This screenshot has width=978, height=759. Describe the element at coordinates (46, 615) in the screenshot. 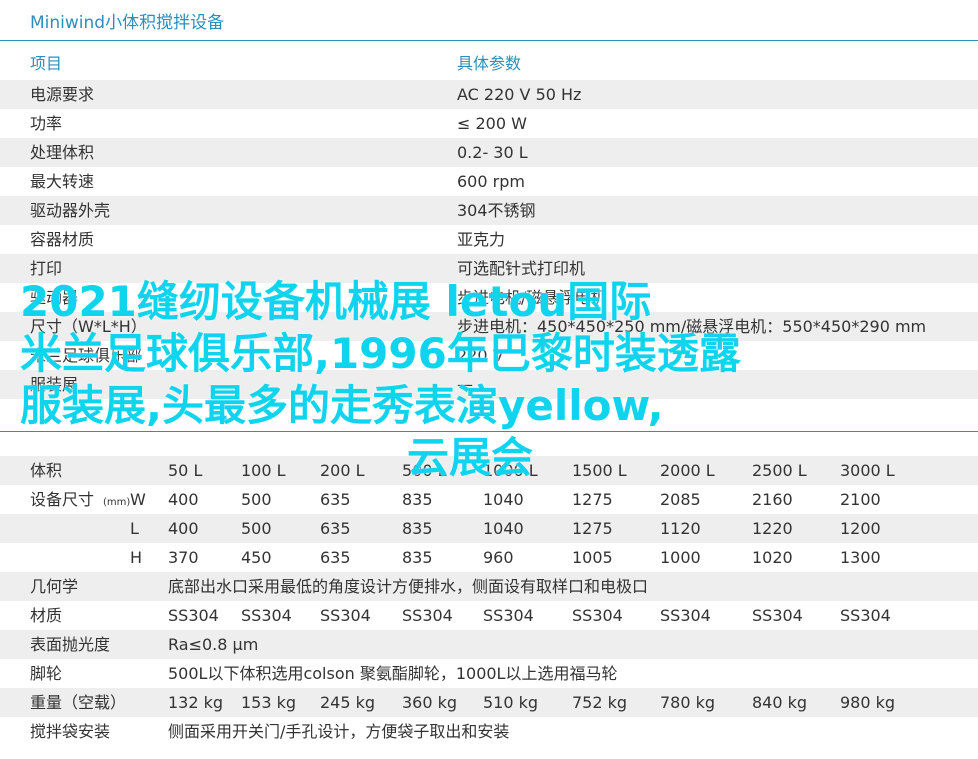

I see `row-label: 材质` at that location.